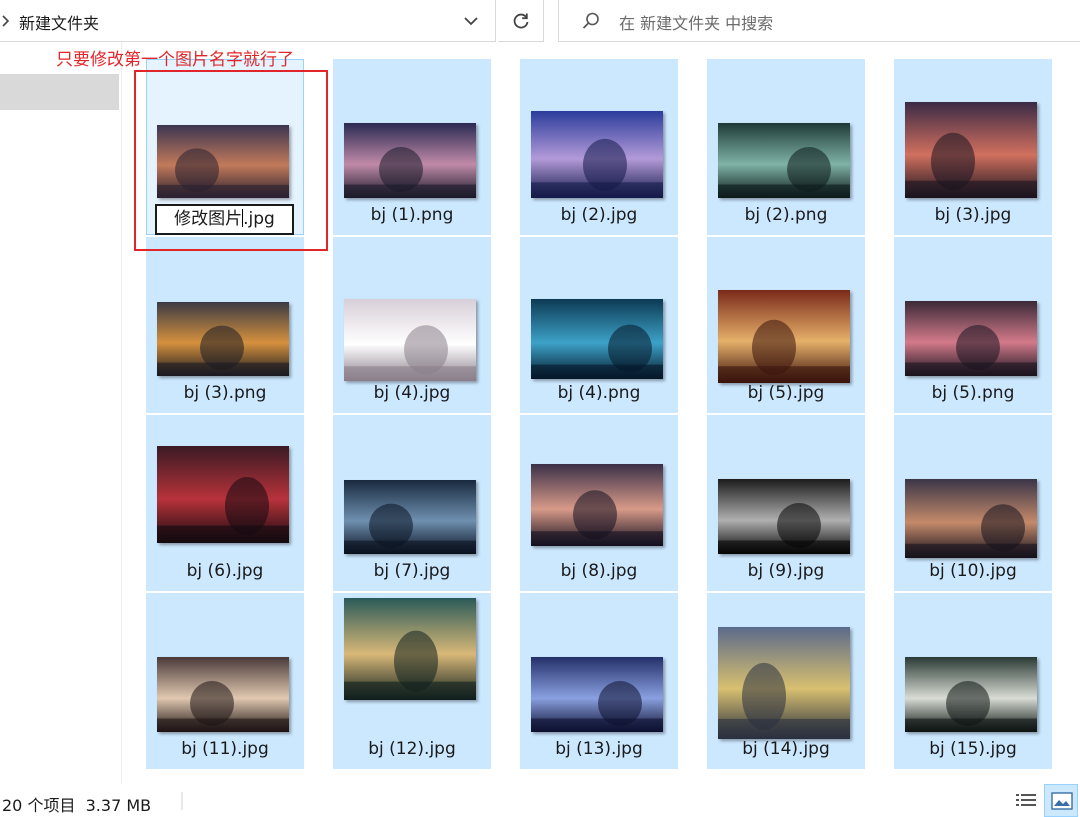  I want to click on file-item: bj (5).png, so click(973, 325).